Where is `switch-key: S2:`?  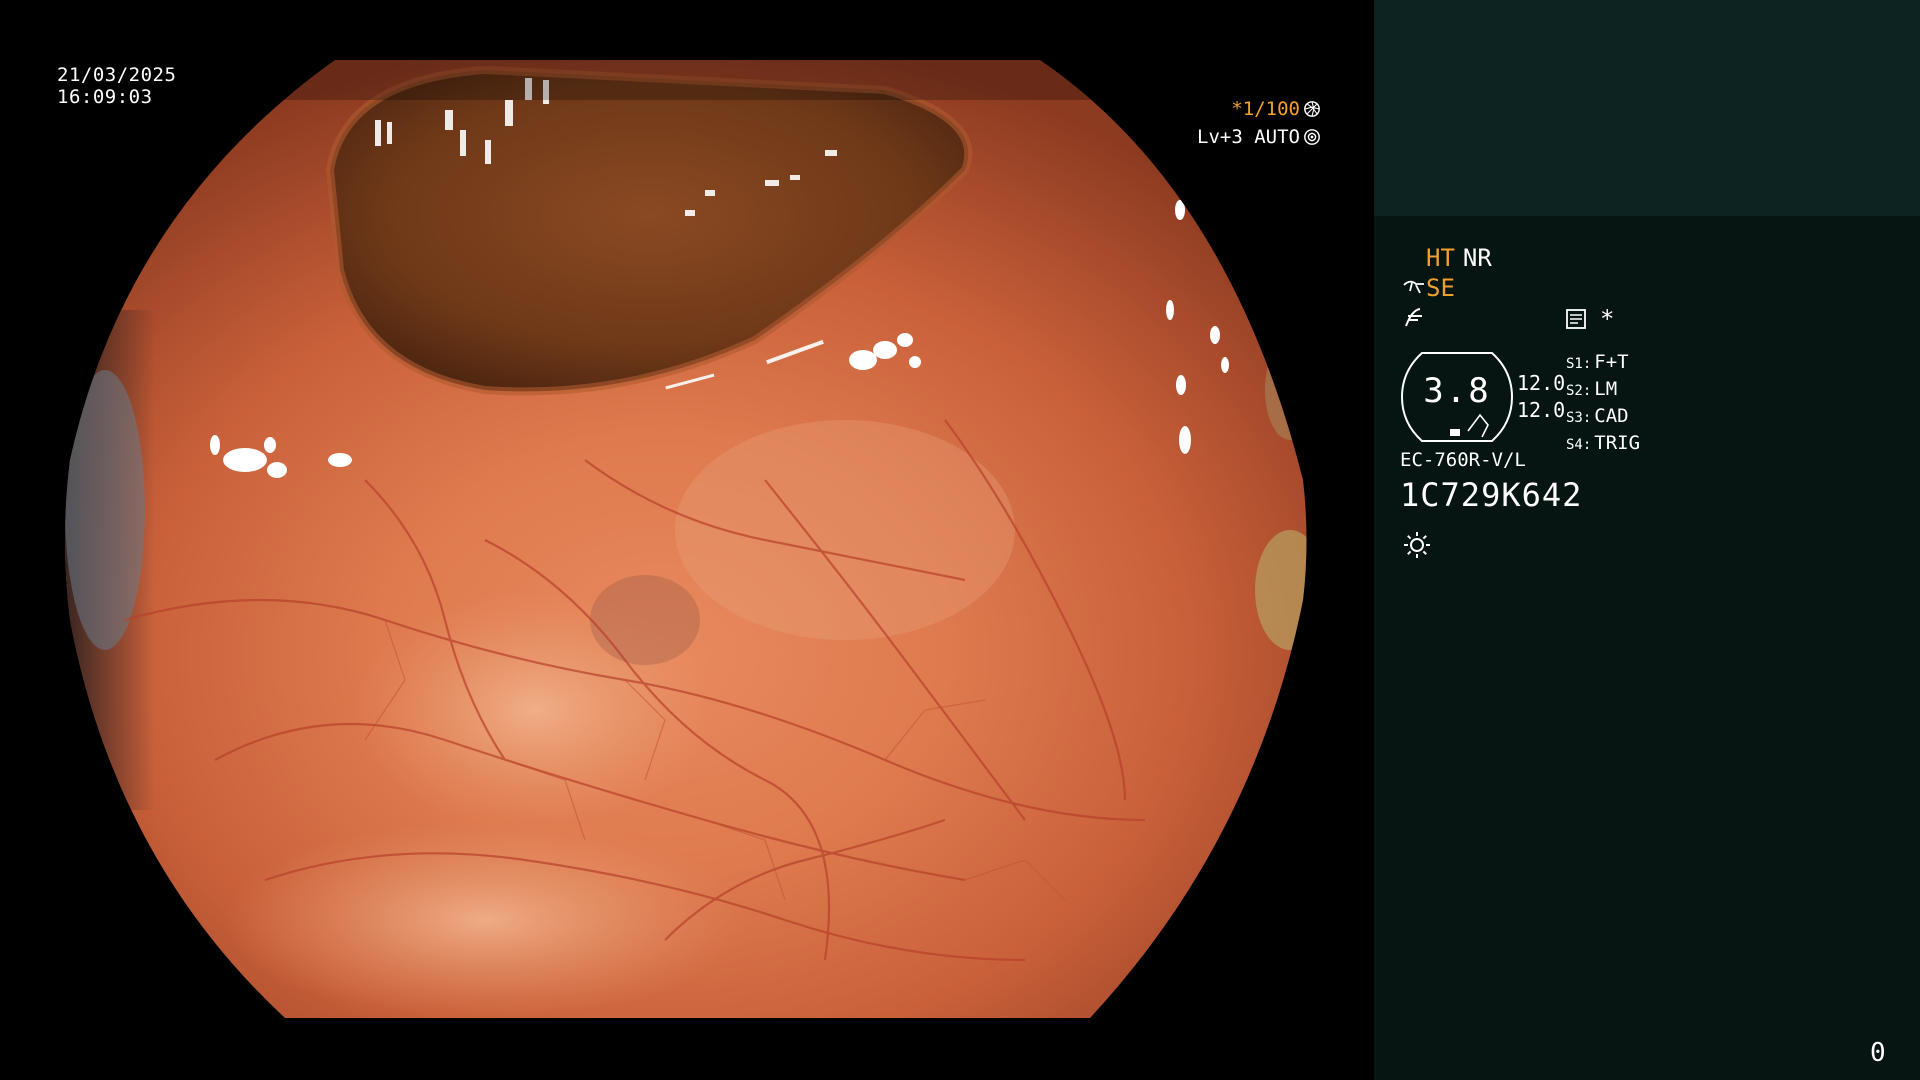
switch-key: S2: is located at coordinates (1579, 391).